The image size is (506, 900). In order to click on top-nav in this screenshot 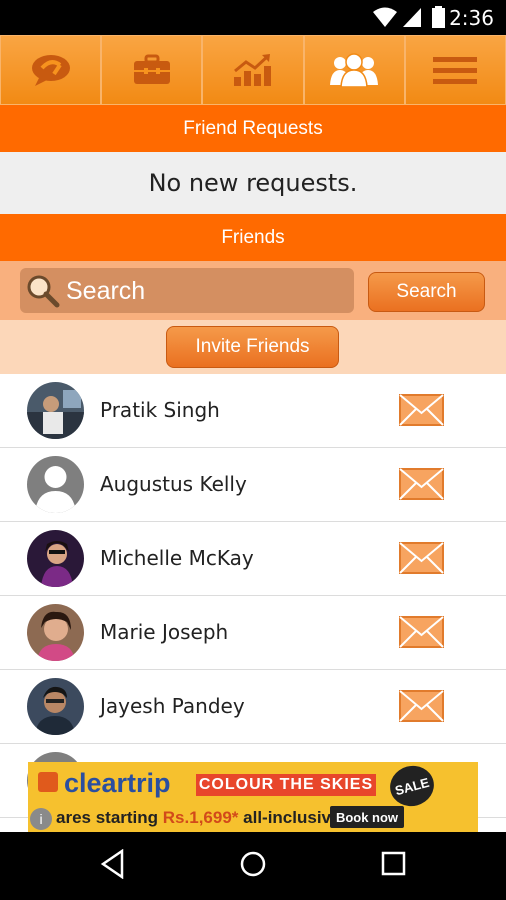, I will do `click(253, 70)`.